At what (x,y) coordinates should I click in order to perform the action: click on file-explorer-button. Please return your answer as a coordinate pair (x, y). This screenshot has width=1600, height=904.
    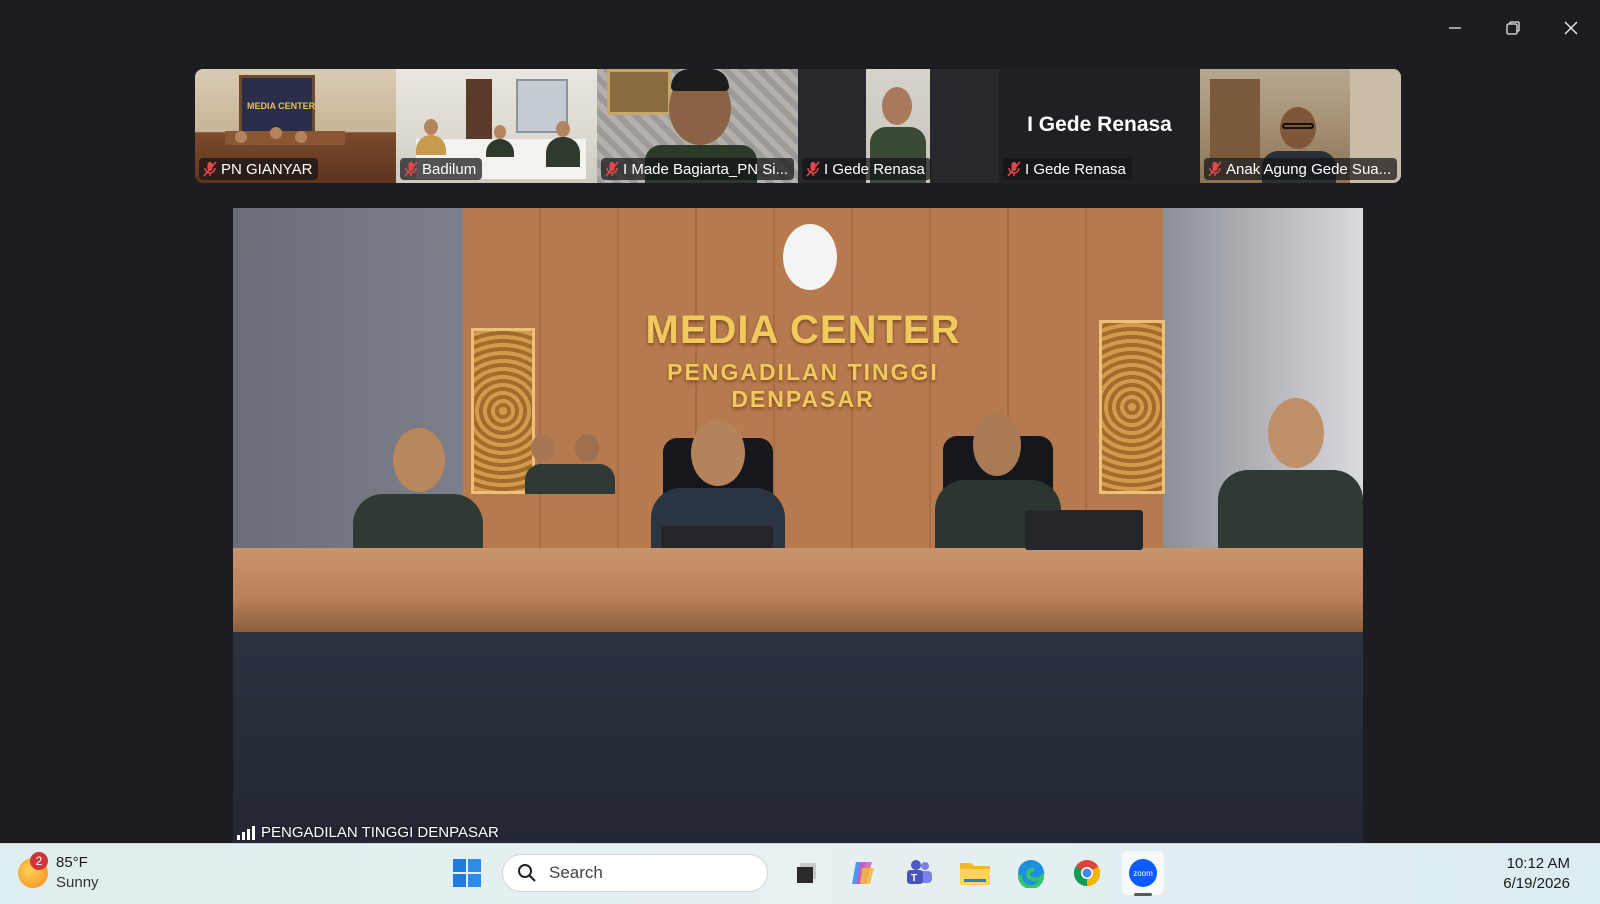
    Looking at the image, I should click on (975, 873).